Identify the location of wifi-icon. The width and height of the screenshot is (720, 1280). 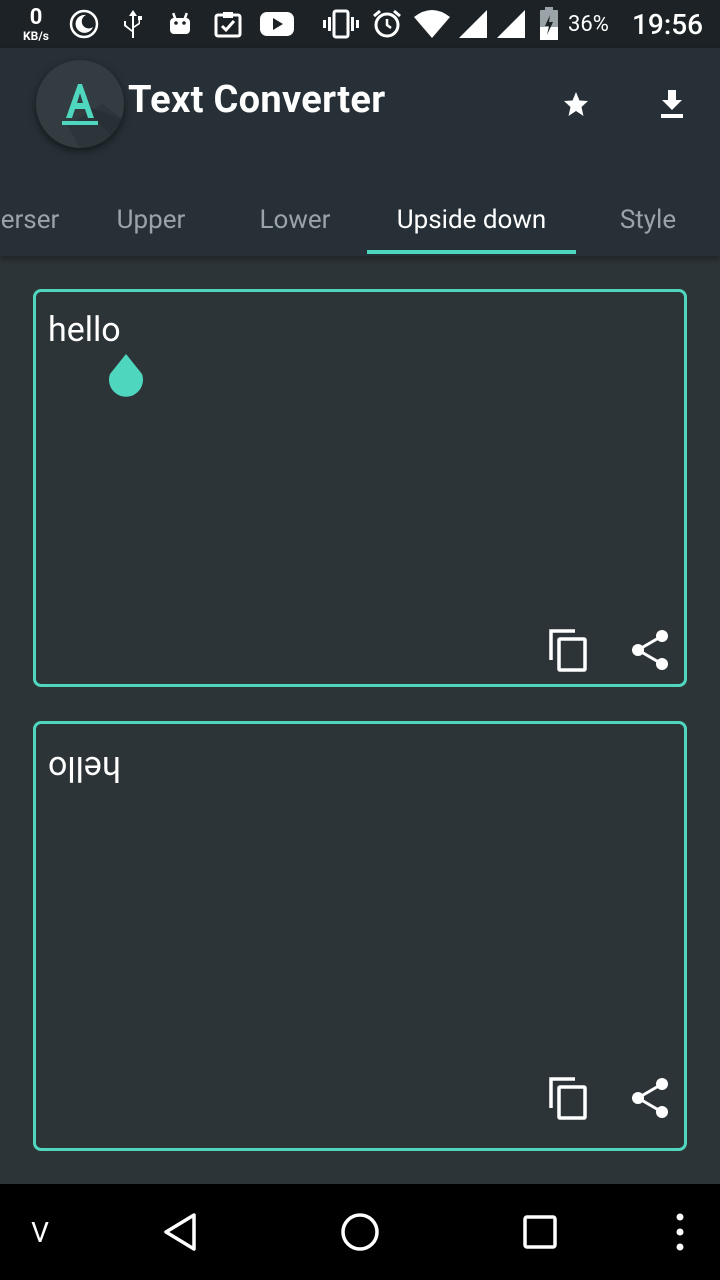
(432, 24).